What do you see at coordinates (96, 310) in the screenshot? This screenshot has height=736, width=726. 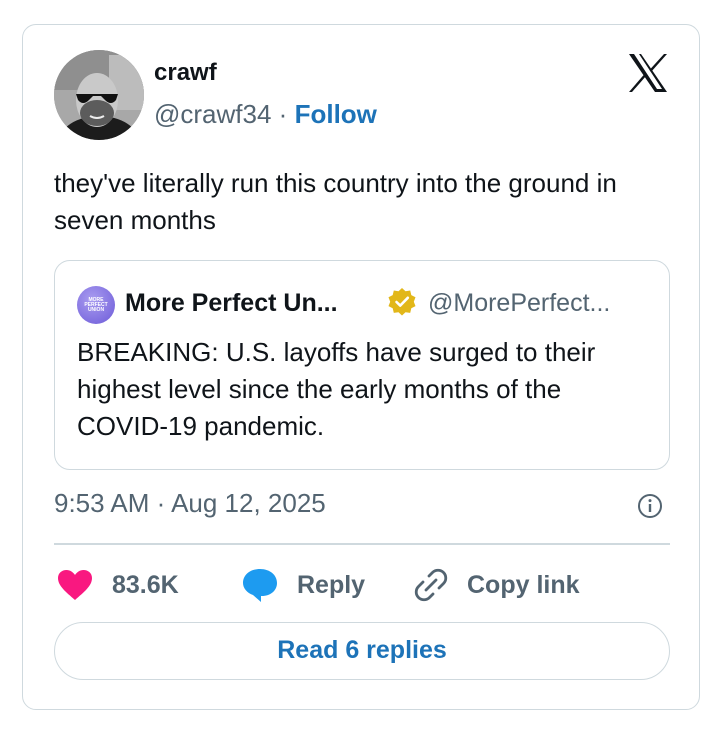 I see `avatar-text-line-3: UNION` at bounding box center [96, 310].